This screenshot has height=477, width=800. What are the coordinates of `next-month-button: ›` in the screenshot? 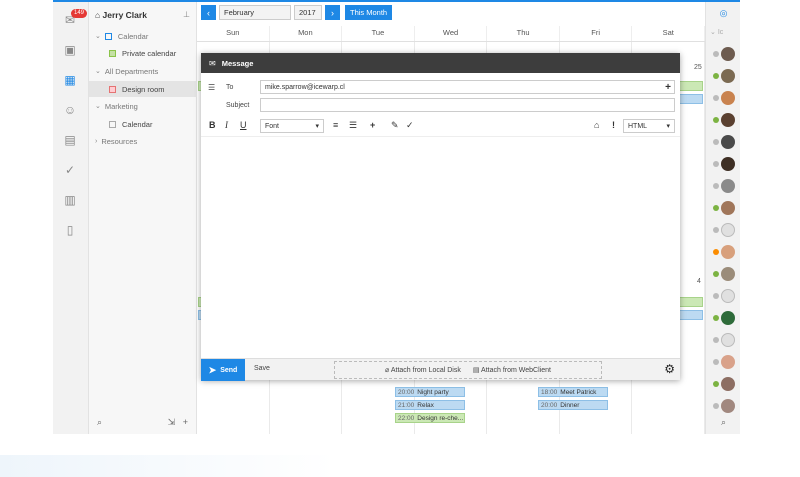 It's located at (332, 12).